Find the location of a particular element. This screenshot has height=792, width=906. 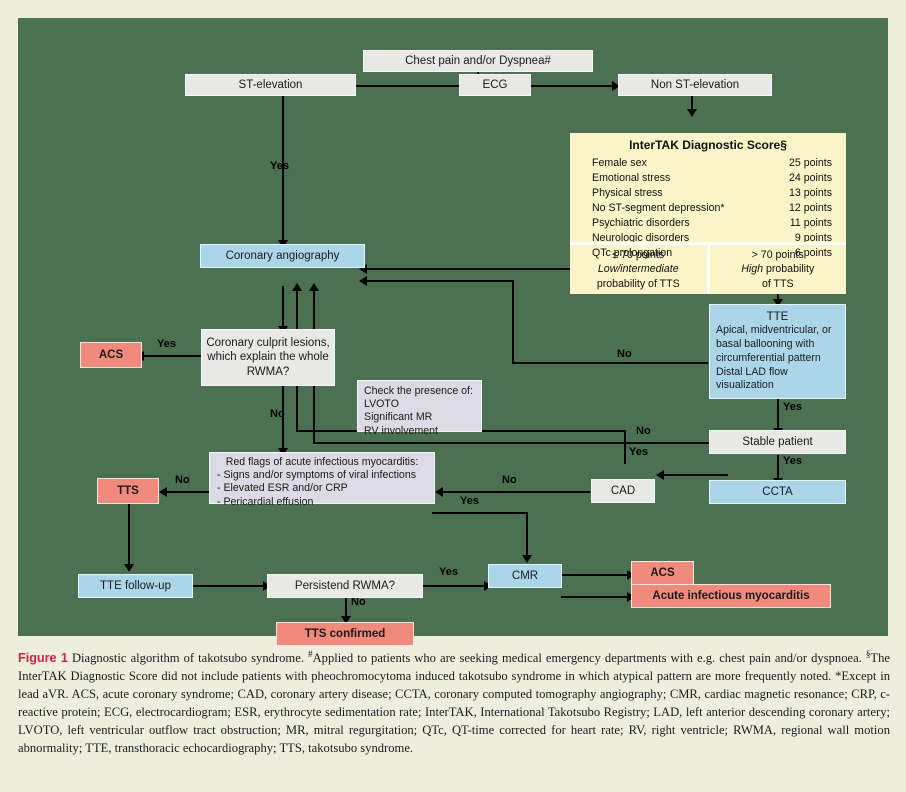

node-acs-bottom: ACS is located at coordinates (662, 573).